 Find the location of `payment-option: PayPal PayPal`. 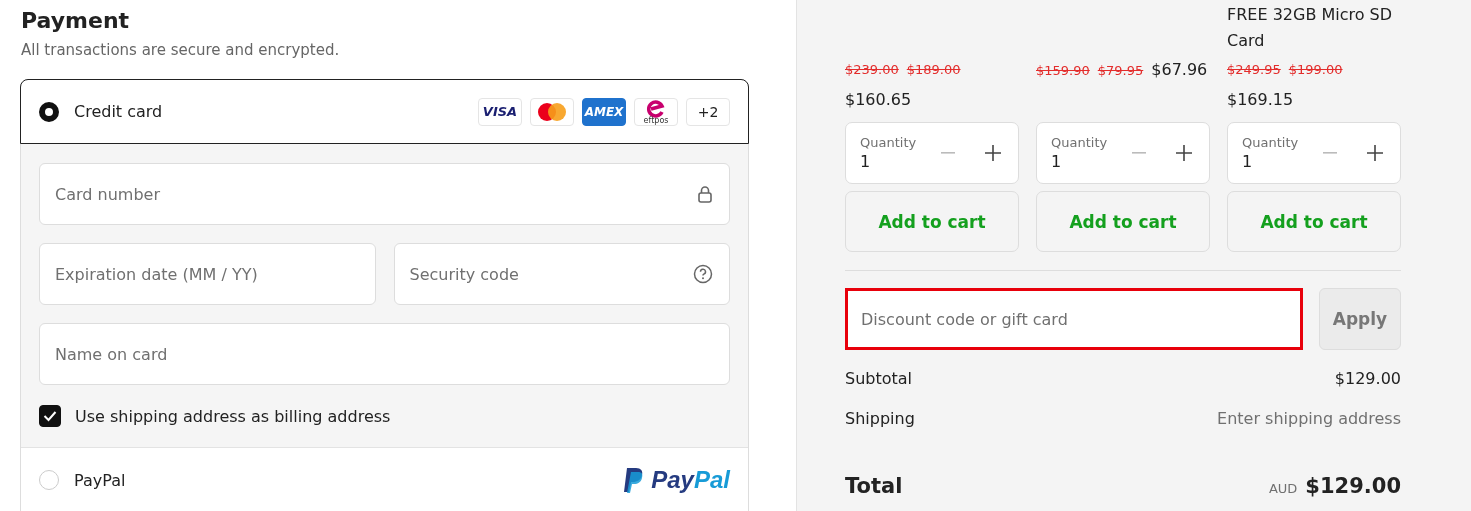

payment-option: PayPal PayPal is located at coordinates (384, 479).